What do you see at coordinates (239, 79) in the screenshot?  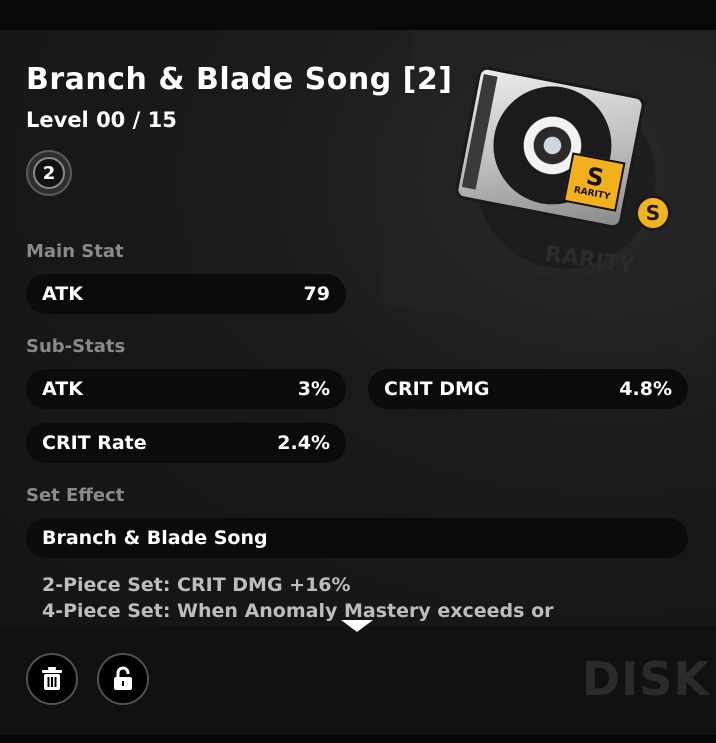 I see `disk-title: Branch & Blade Song [2]` at bounding box center [239, 79].